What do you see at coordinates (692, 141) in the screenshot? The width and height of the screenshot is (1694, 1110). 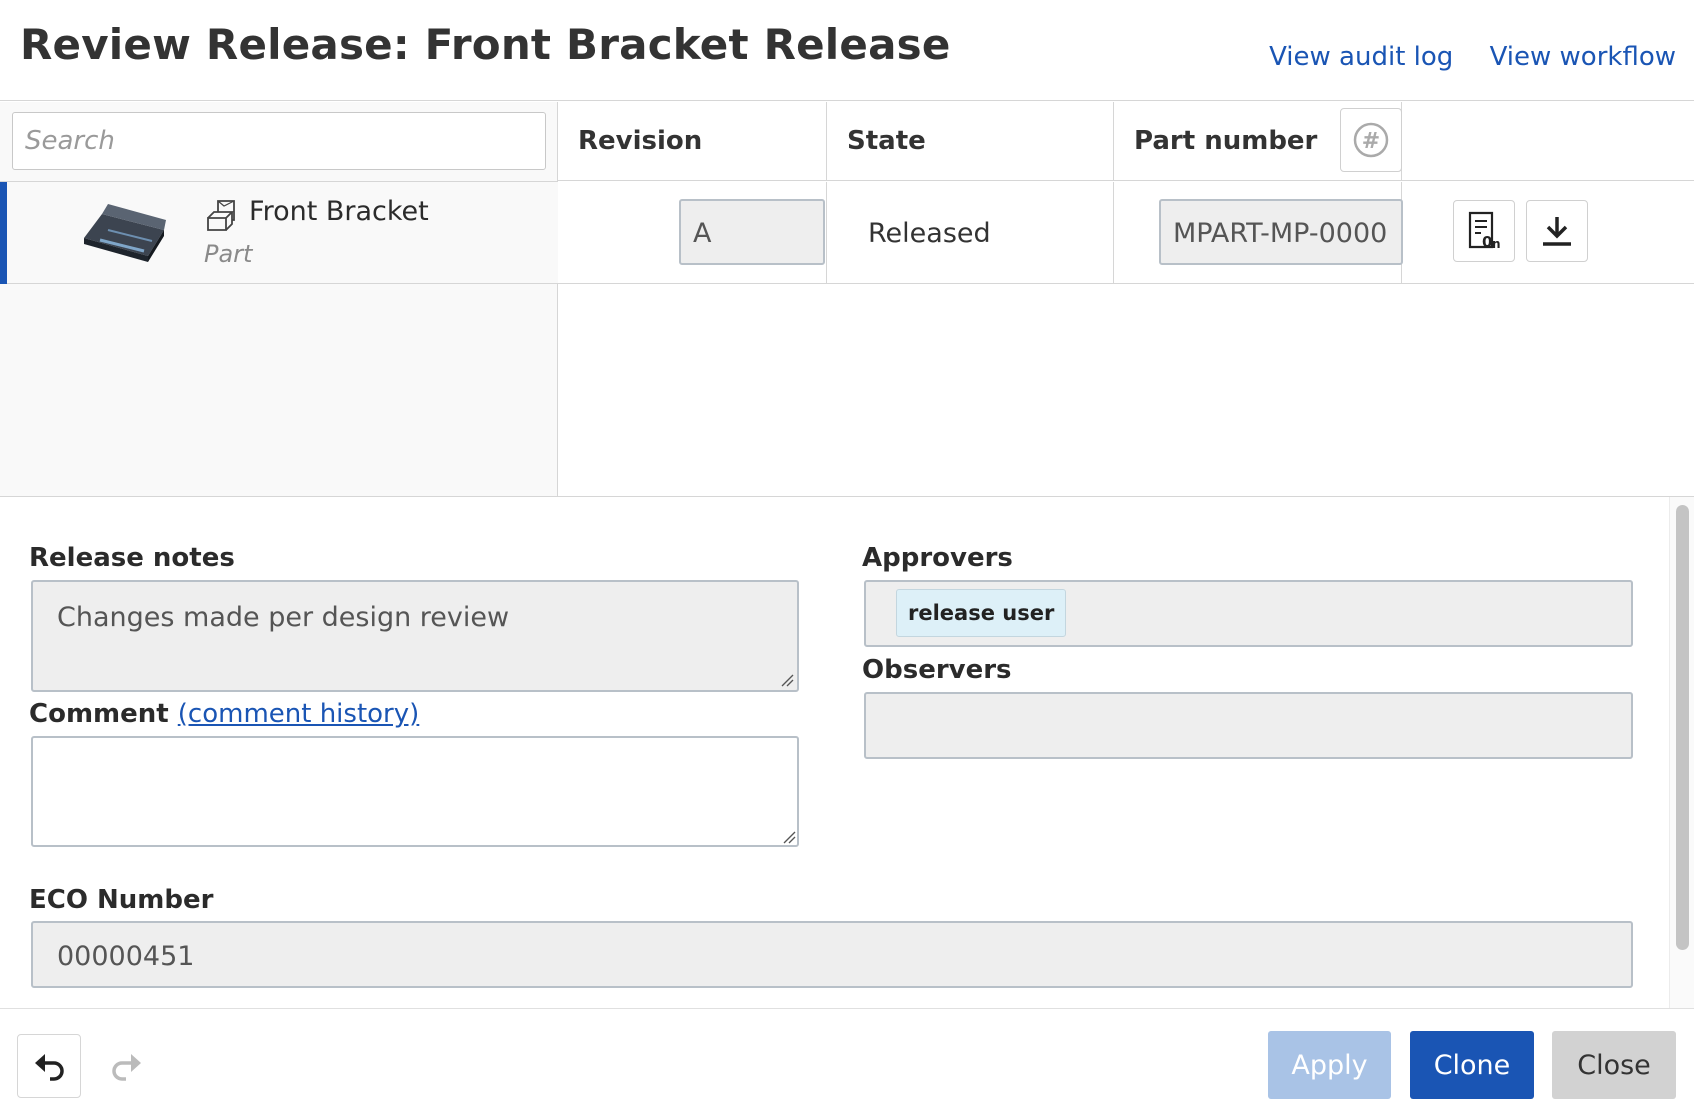 I see `column-header-revision: Revision` at bounding box center [692, 141].